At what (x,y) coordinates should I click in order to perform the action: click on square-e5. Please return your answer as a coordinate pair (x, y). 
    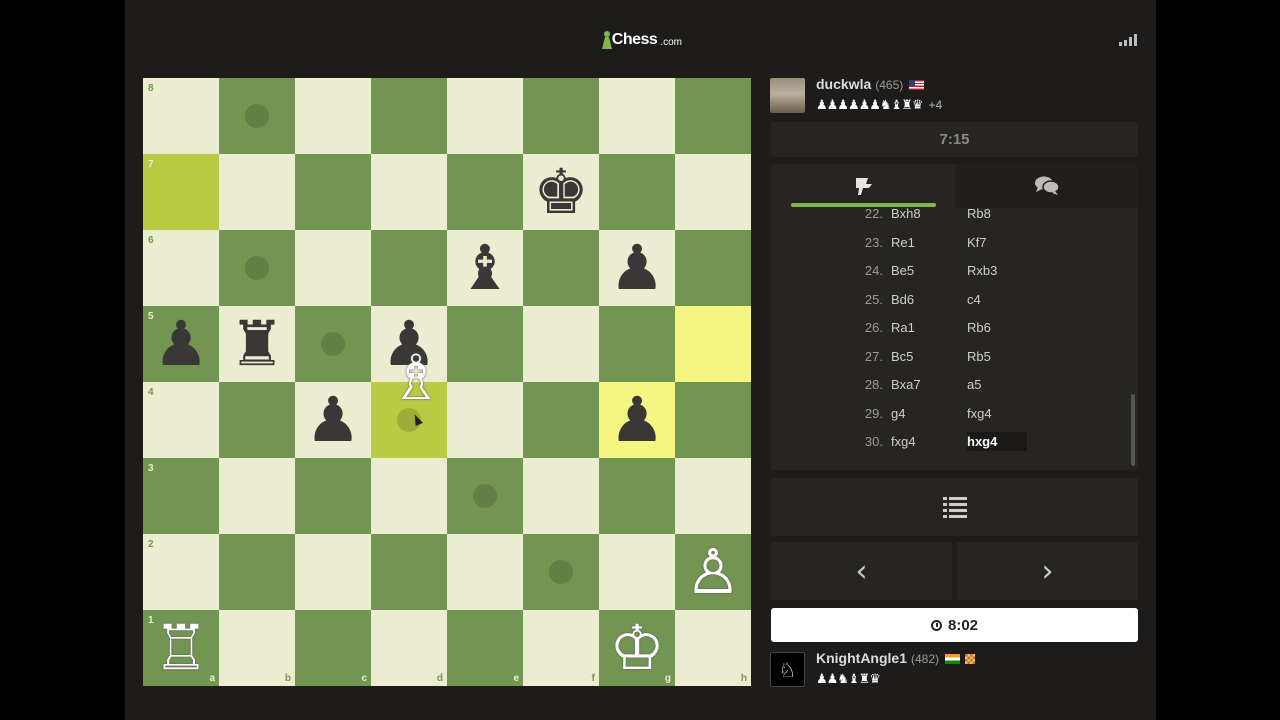
    Looking at the image, I should click on (485, 344).